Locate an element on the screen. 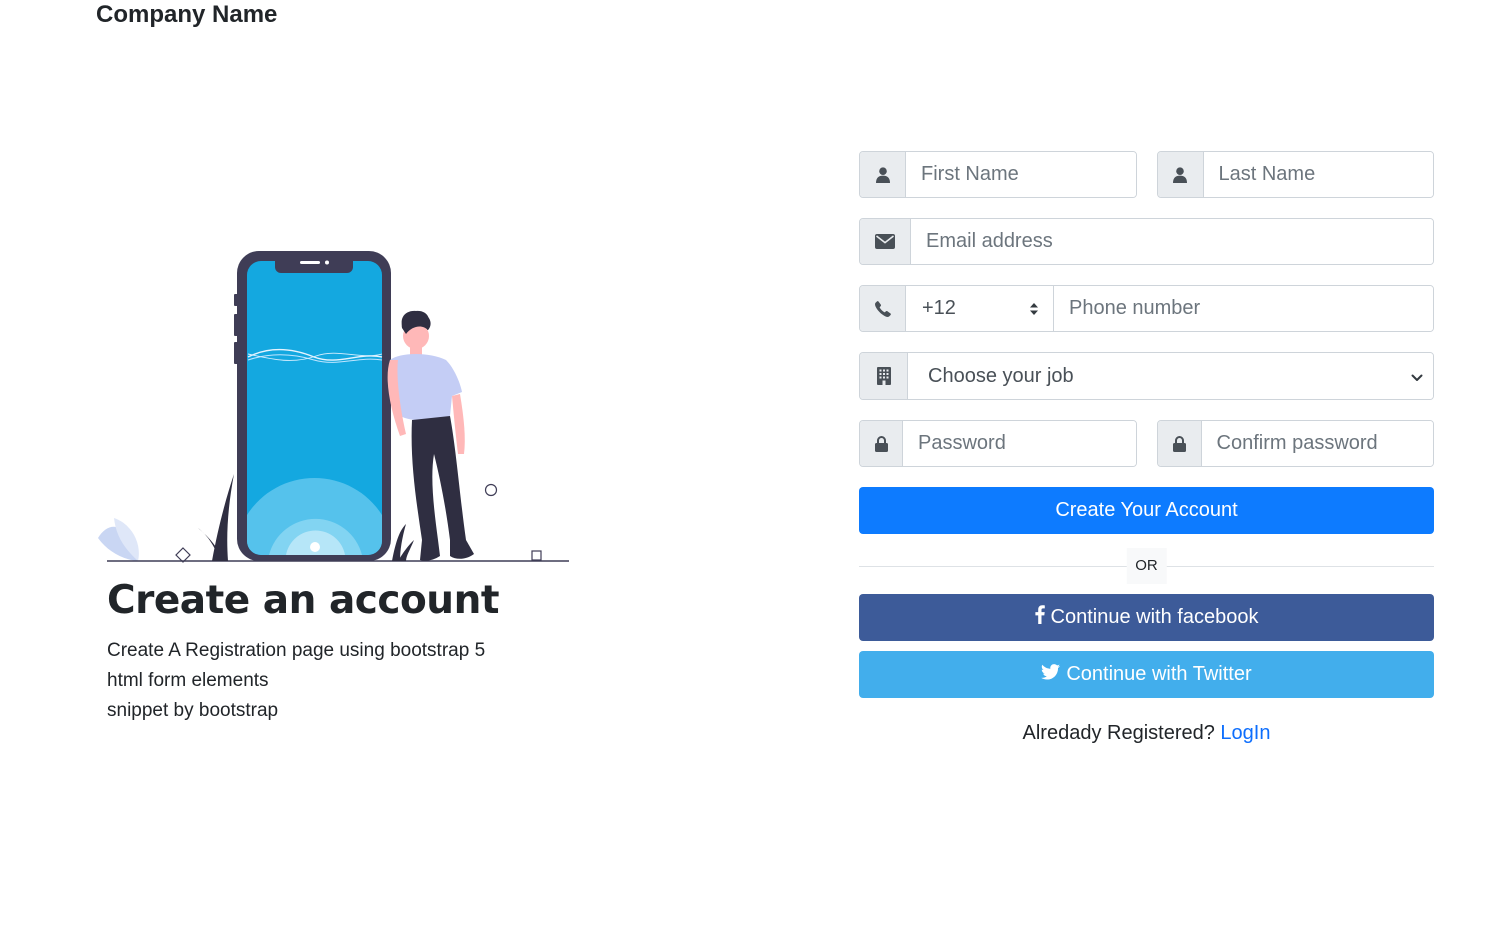 The height and width of the screenshot is (926, 1508). job-group: Choose your job is located at coordinates (1146, 376).